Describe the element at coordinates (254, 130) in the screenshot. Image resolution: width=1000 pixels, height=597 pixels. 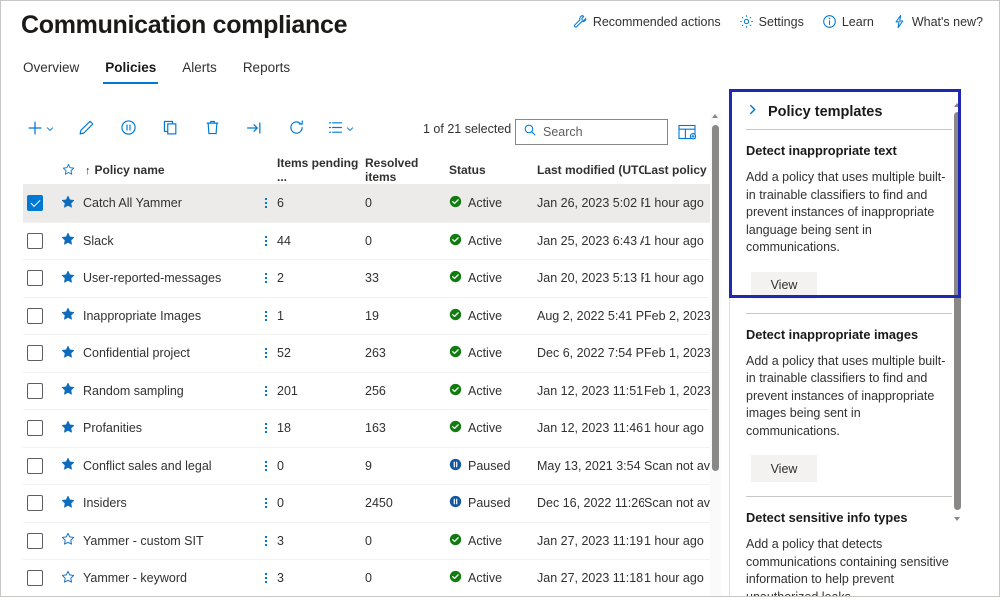
I see `move-button` at that location.